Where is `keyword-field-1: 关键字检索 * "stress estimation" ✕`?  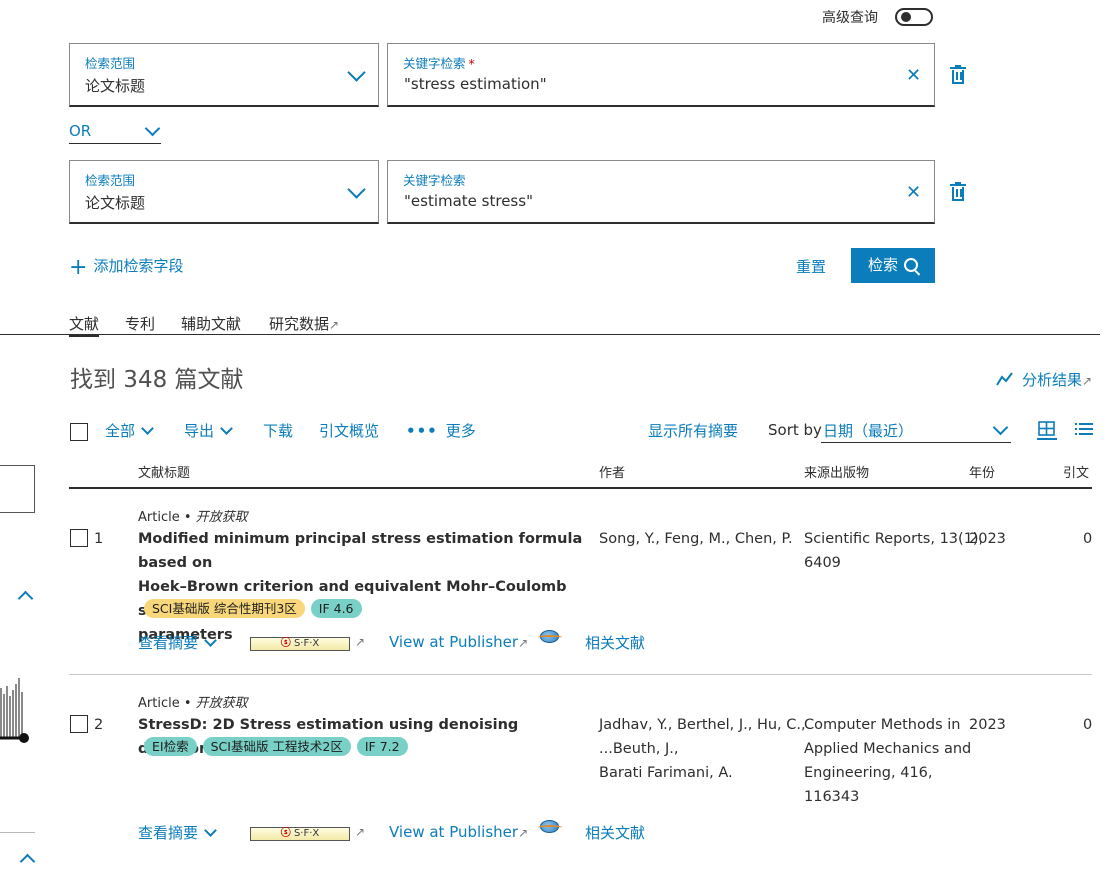 keyword-field-1: 关键字检索 * "stress estimation" ✕ is located at coordinates (661, 75).